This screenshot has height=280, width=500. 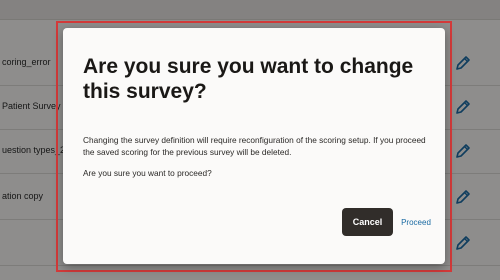 What do you see at coordinates (416, 222) in the screenshot?
I see `proceed-button: Proceed` at bounding box center [416, 222].